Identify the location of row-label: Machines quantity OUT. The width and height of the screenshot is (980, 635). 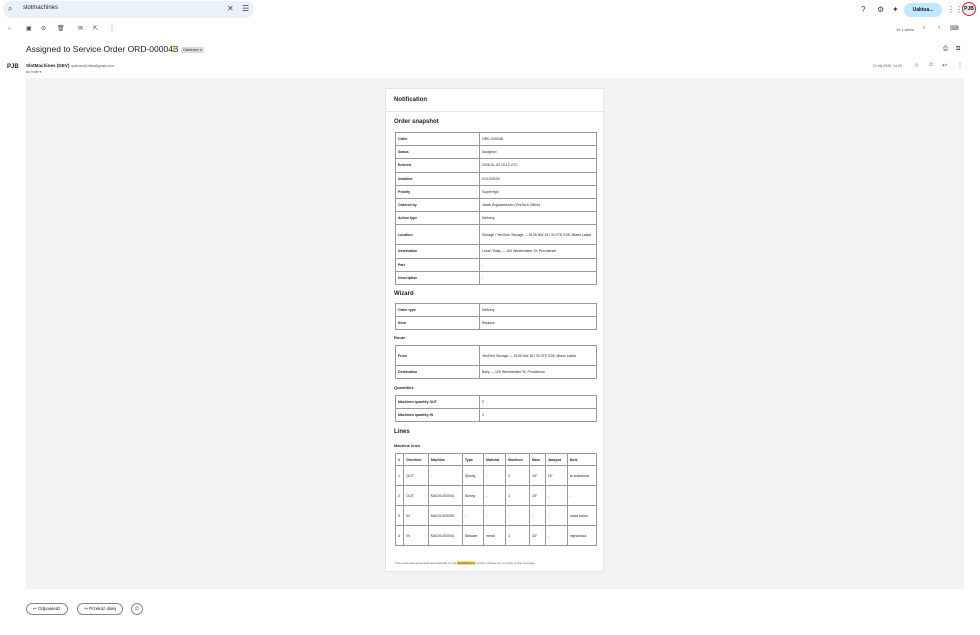
(437, 402).